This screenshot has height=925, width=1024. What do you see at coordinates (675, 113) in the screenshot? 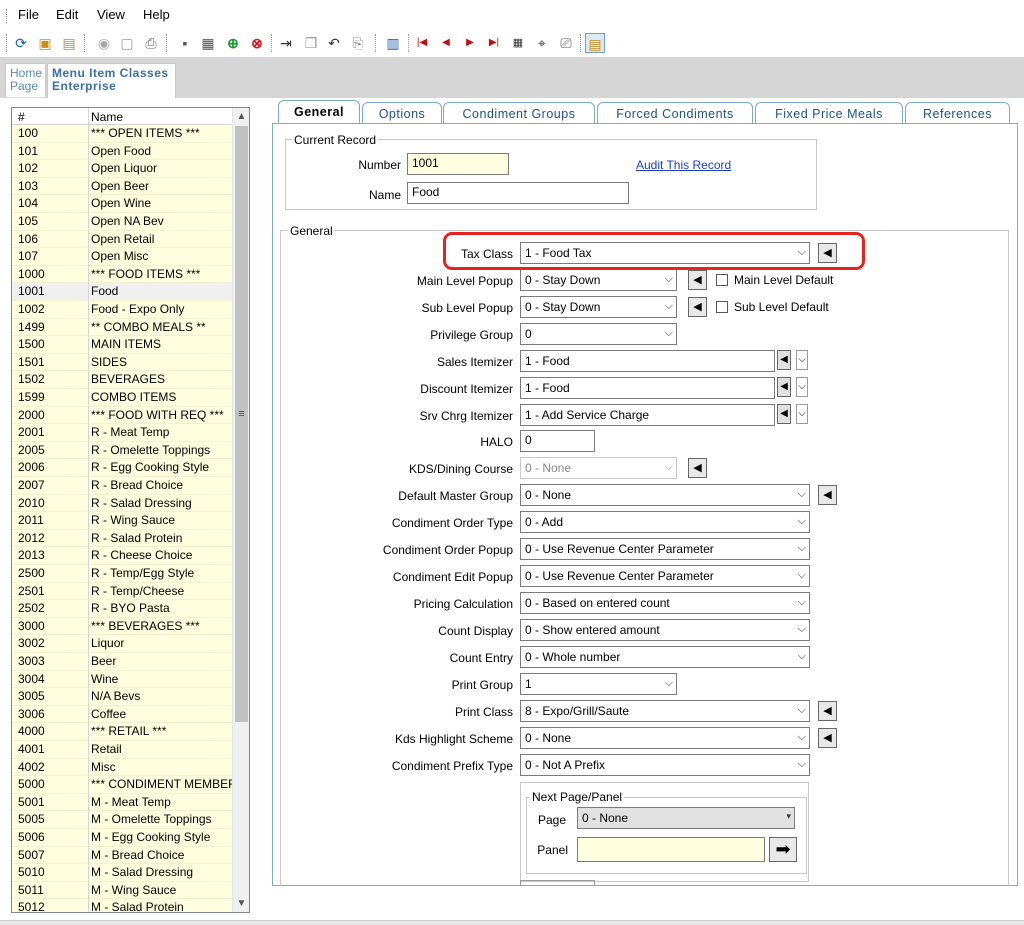
I see `tab-forced-condiments: Forced Condiments` at bounding box center [675, 113].